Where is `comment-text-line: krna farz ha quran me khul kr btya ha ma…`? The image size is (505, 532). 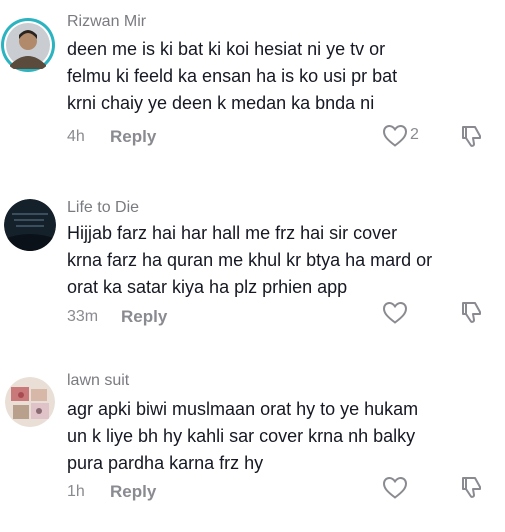
comment-text-line: krna farz ha quran me khul kr btya ha ma… is located at coordinates (250, 260).